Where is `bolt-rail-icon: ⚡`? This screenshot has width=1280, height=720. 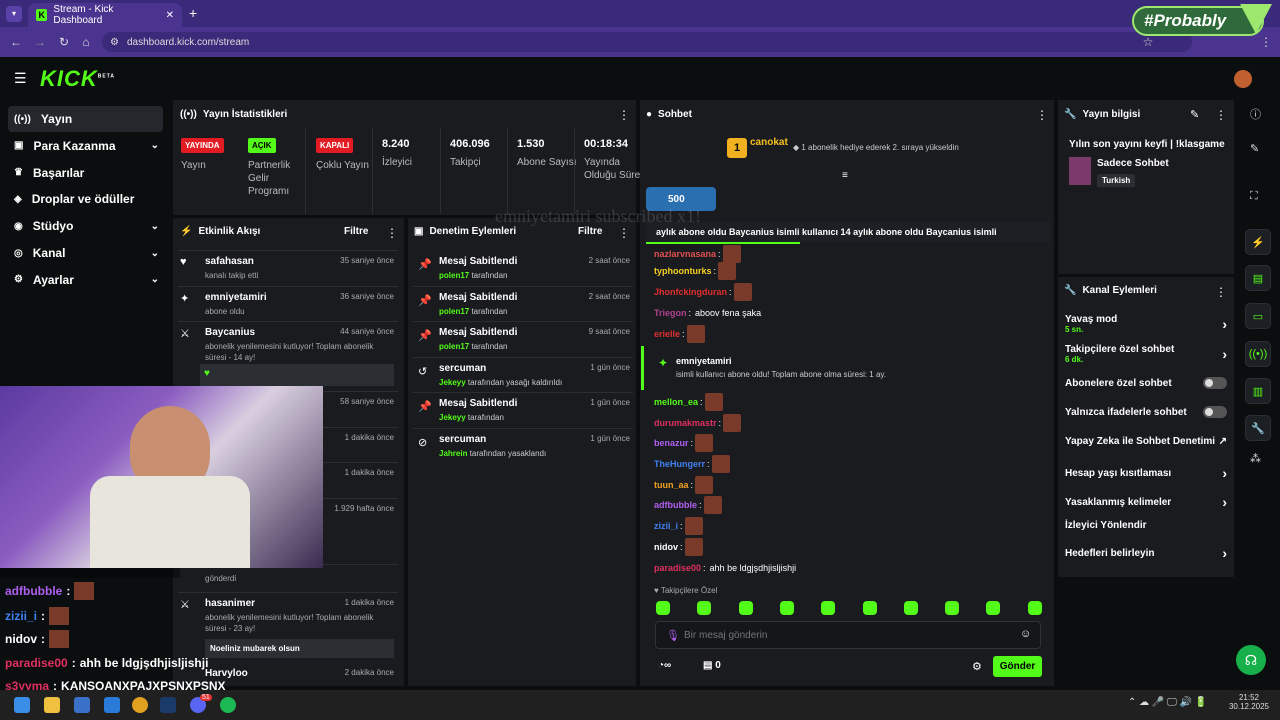
bolt-rail-icon: ⚡ is located at coordinates (1258, 242).